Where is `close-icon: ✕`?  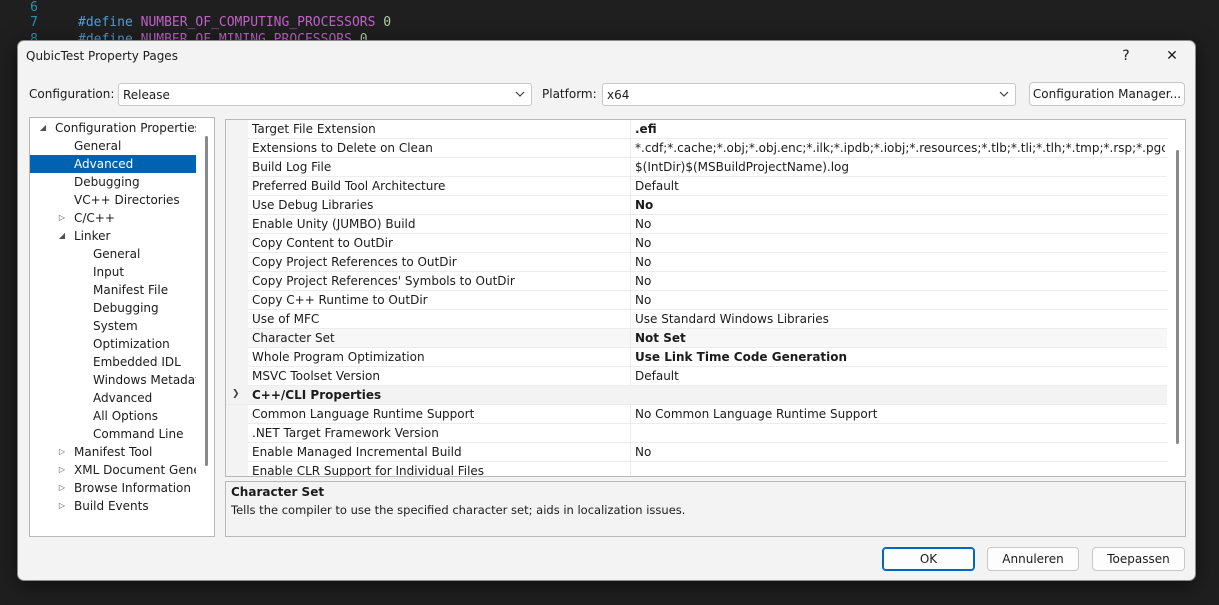 close-icon: ✕ is located at coordinates (1172, 56).